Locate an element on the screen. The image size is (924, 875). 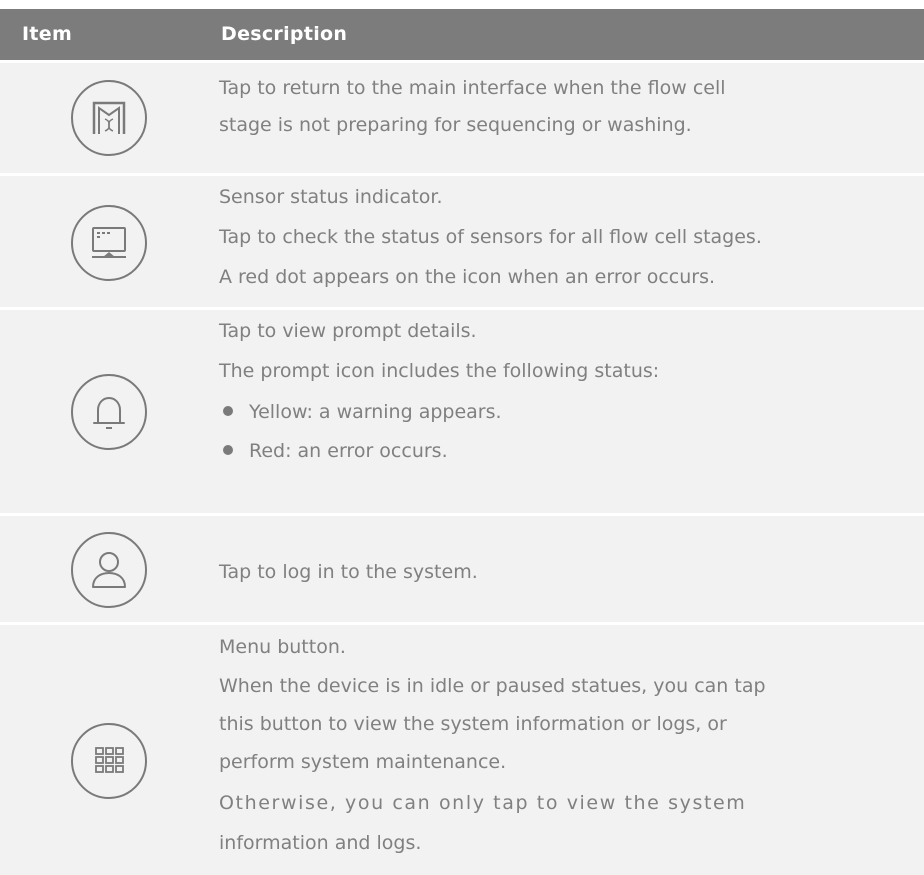
home-logo-icon is located at coordinates (109, 118).